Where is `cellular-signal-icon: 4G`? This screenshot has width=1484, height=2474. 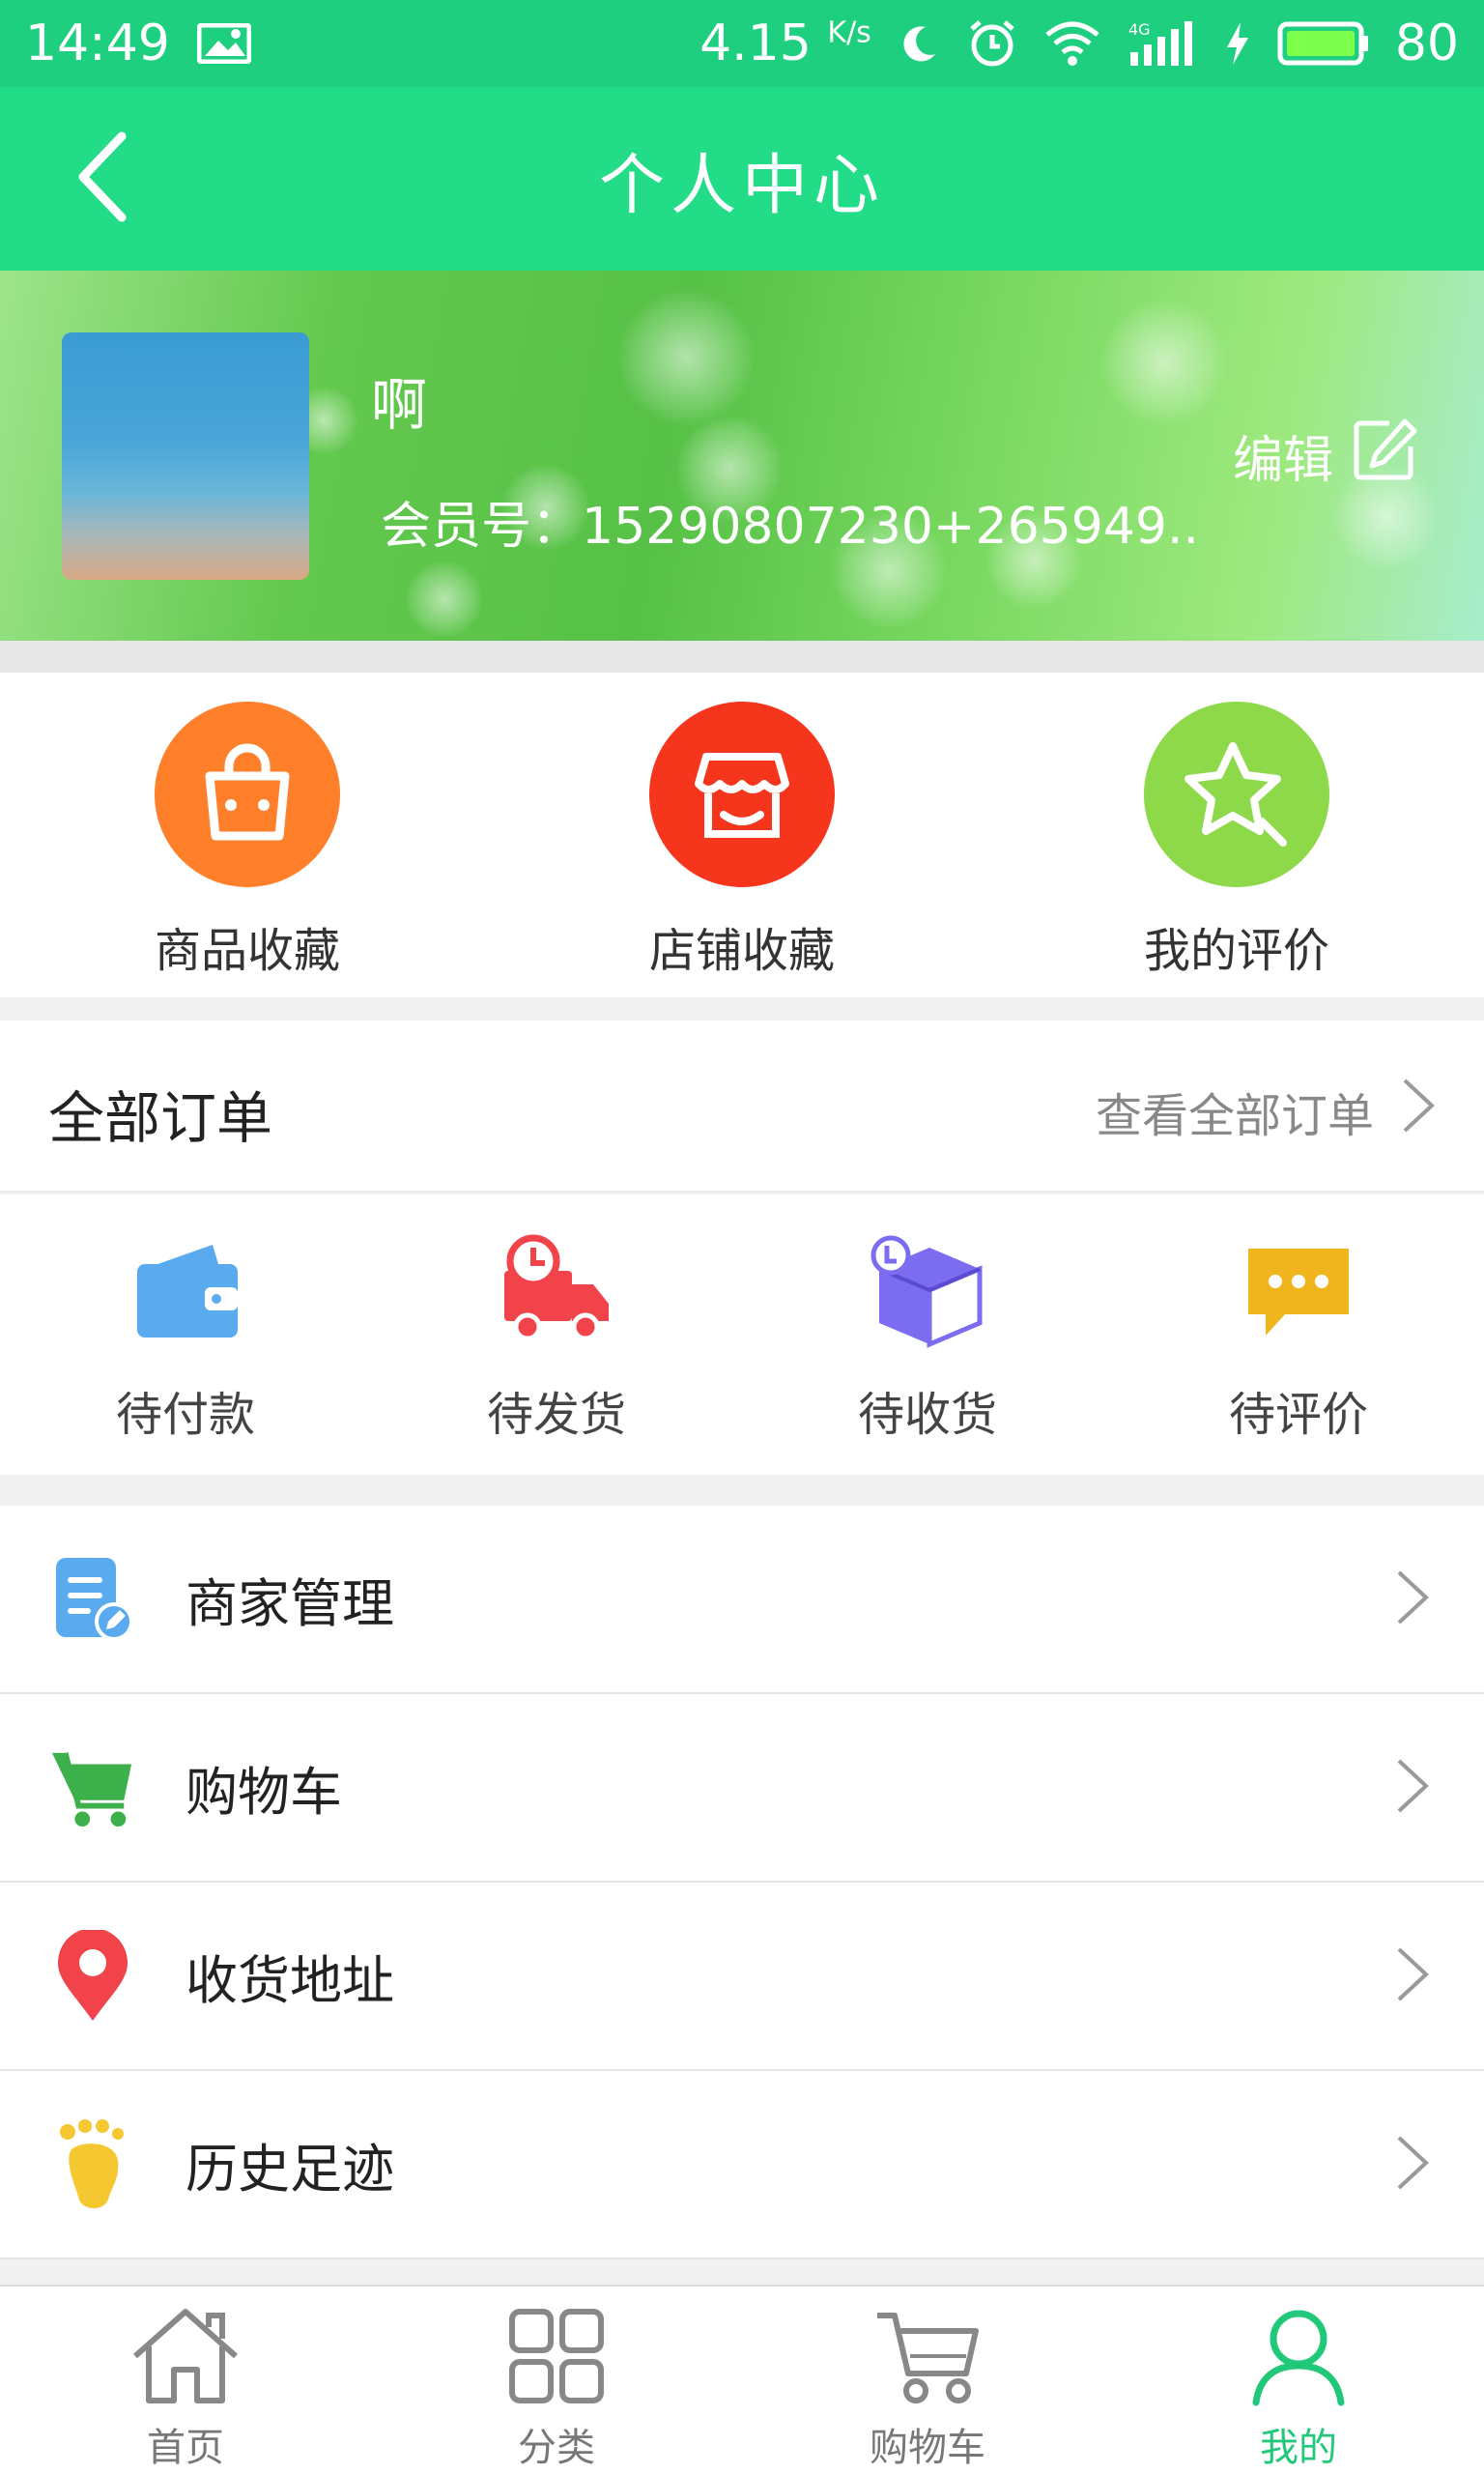
cellular-signal-icon: 4G is located at coordinates (1163, 43).